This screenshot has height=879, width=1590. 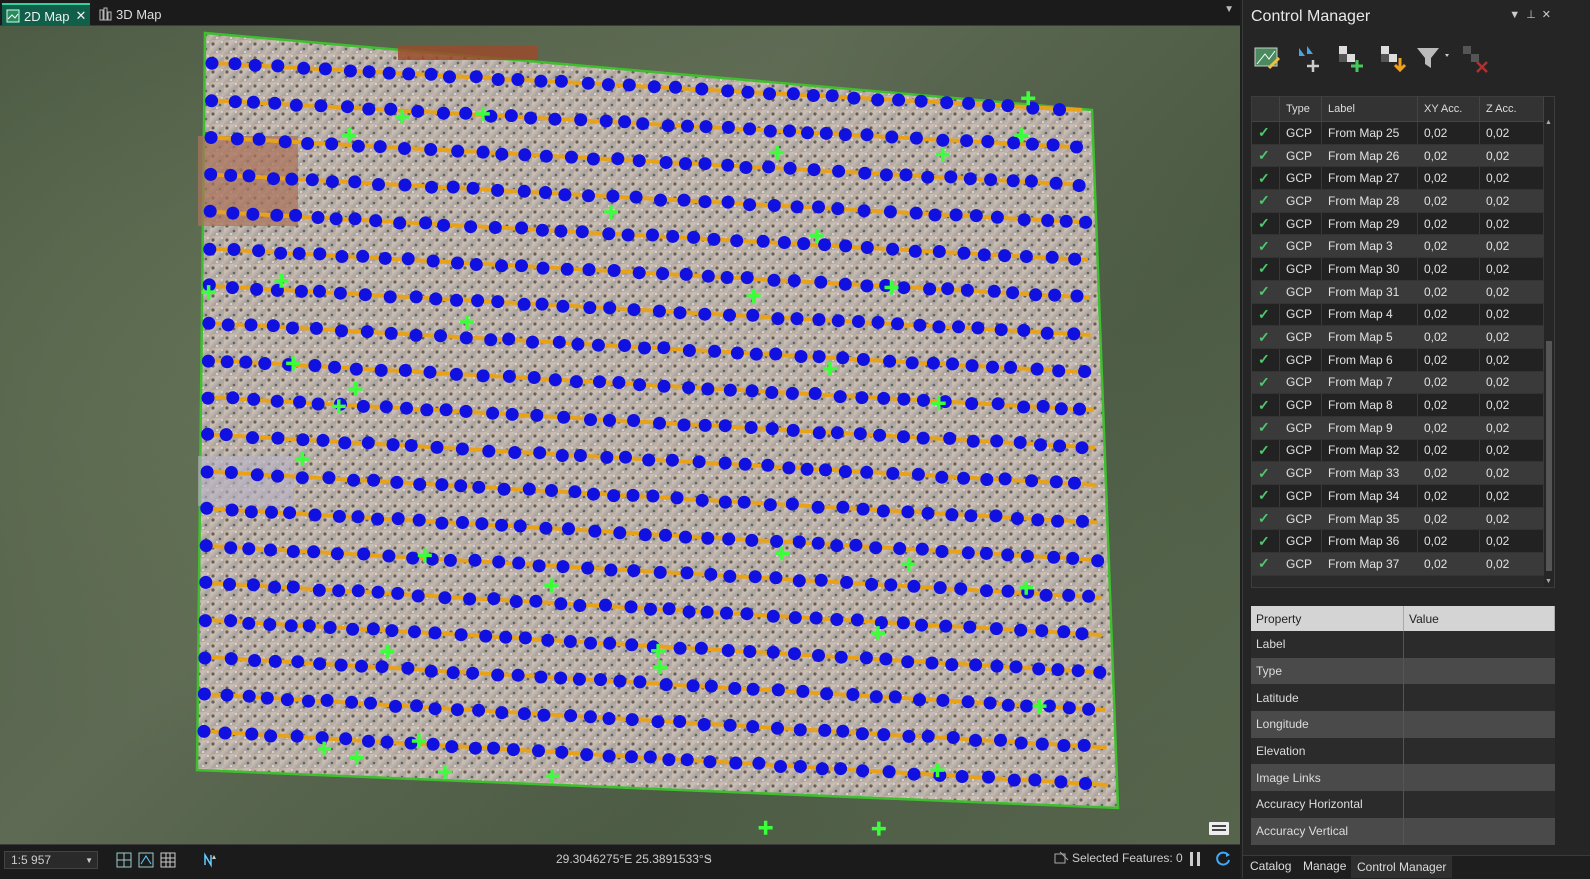 I want to click on snapping-icon, so click(x=146, y=860).